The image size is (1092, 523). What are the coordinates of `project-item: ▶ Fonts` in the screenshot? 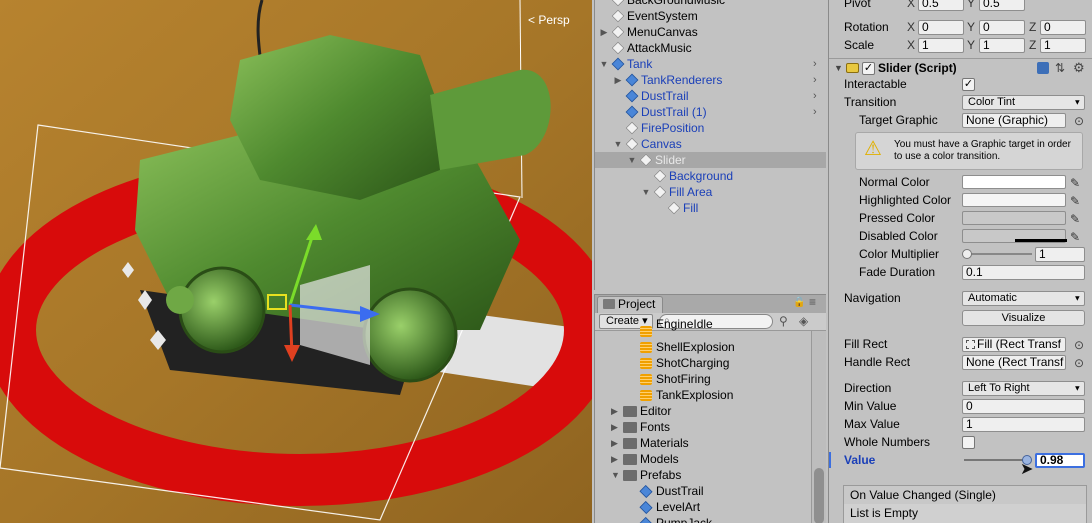 It's located at (702, 427).